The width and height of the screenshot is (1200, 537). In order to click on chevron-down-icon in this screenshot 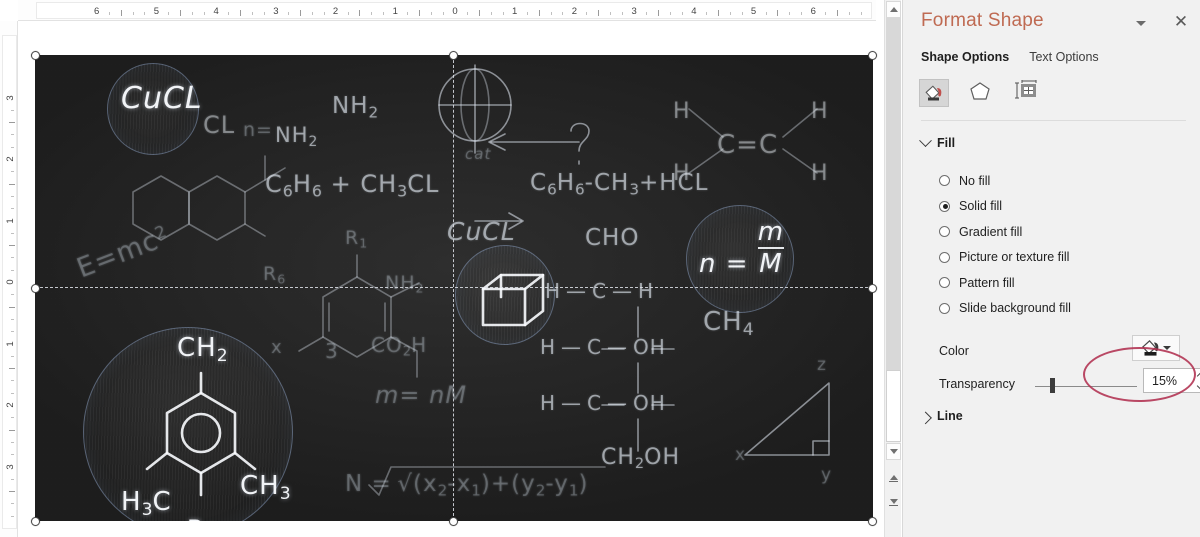, I will do `click(1166, 348)`.